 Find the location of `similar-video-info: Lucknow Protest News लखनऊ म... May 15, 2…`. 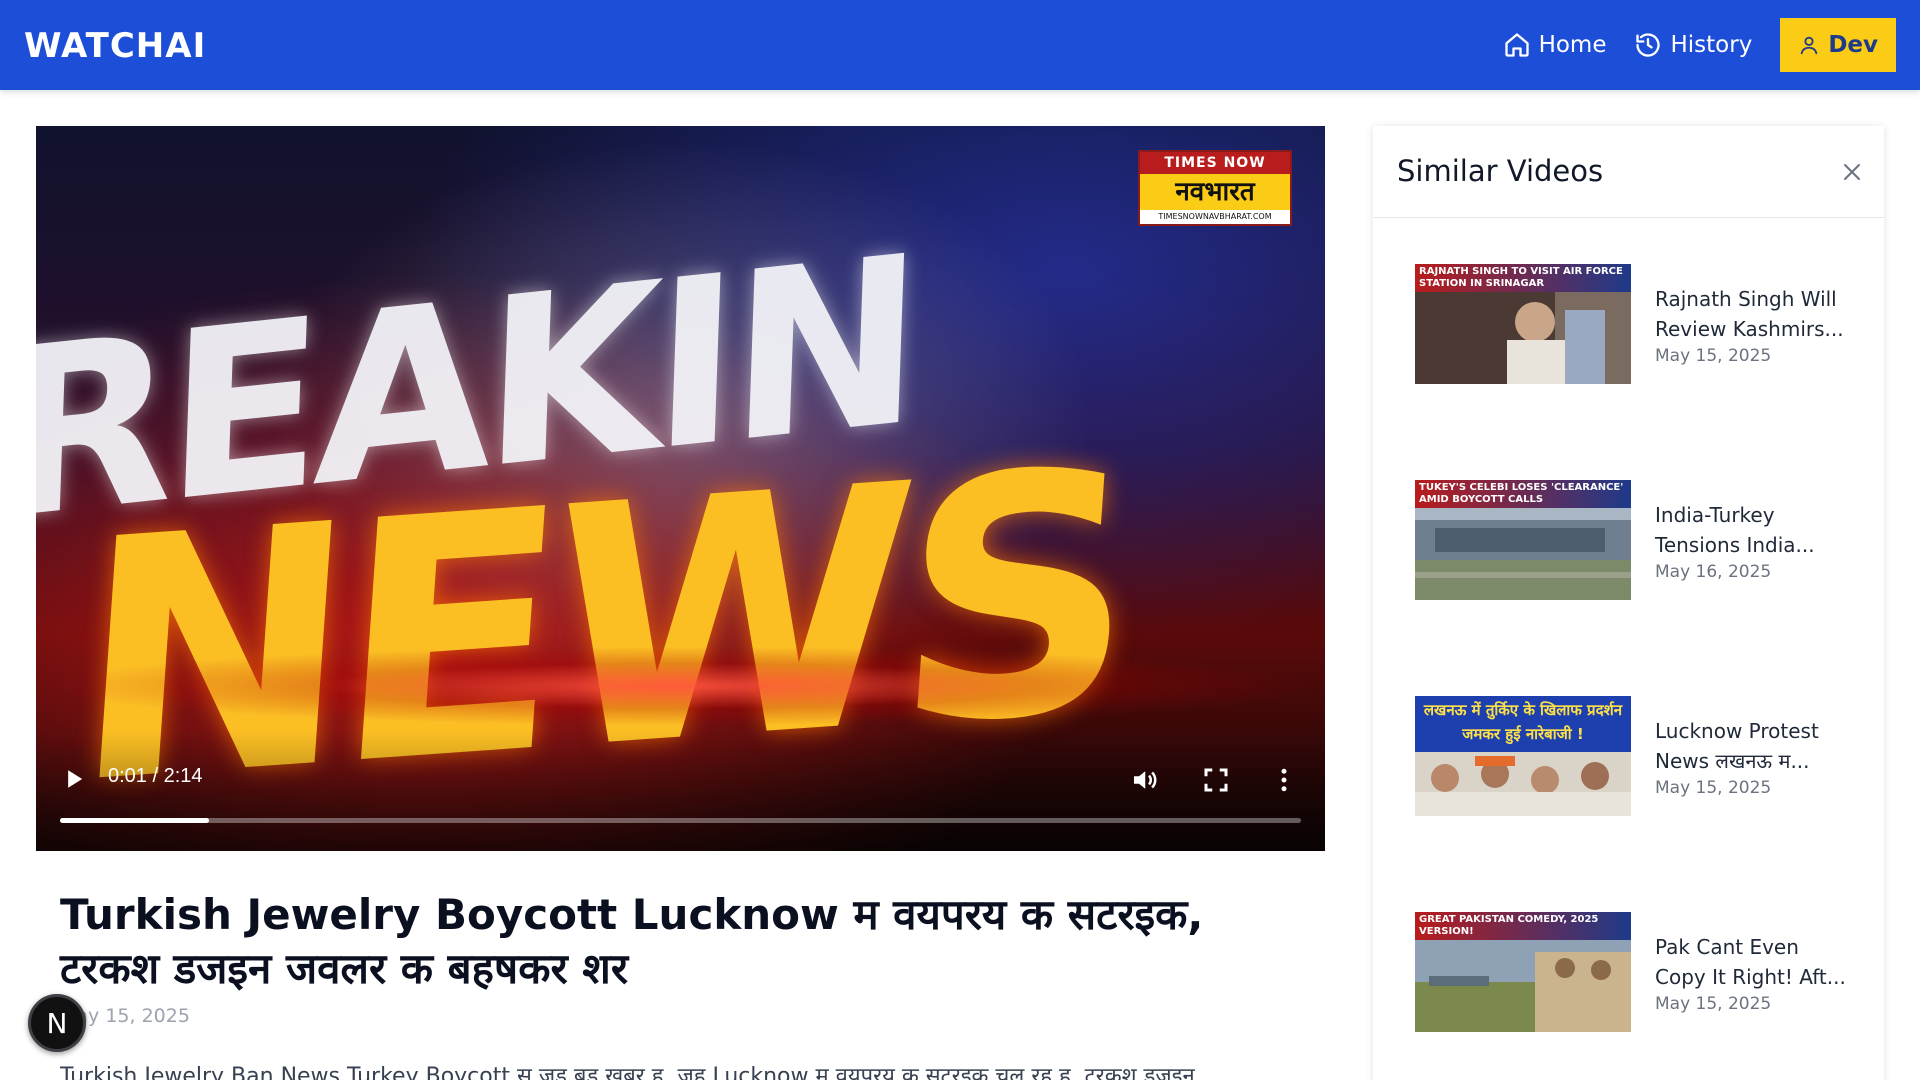

similar-video-info: Lucknow Protest News लखनऊ म... May 15, 2… is located at coordinates (1755, 757).